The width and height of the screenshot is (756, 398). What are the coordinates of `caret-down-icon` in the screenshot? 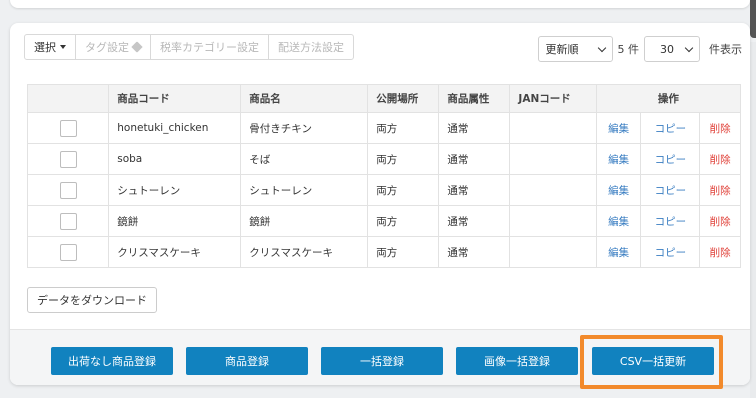 It's located at (63, 47).